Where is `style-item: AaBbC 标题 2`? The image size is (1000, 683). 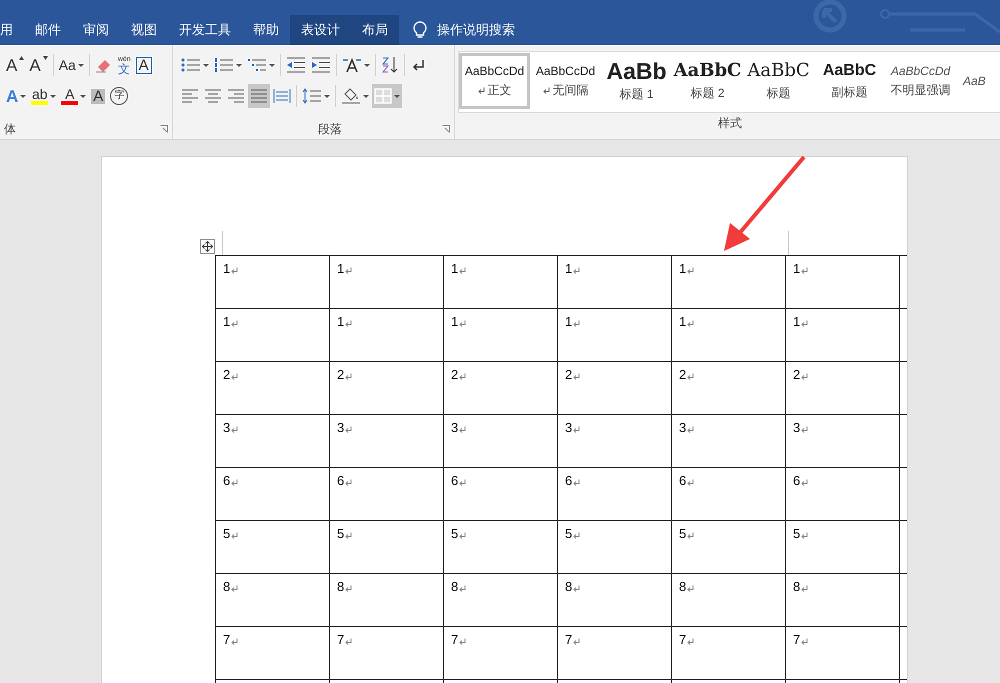 style-item: AaBbC 标题 2 is located at coordinates (707, 81).